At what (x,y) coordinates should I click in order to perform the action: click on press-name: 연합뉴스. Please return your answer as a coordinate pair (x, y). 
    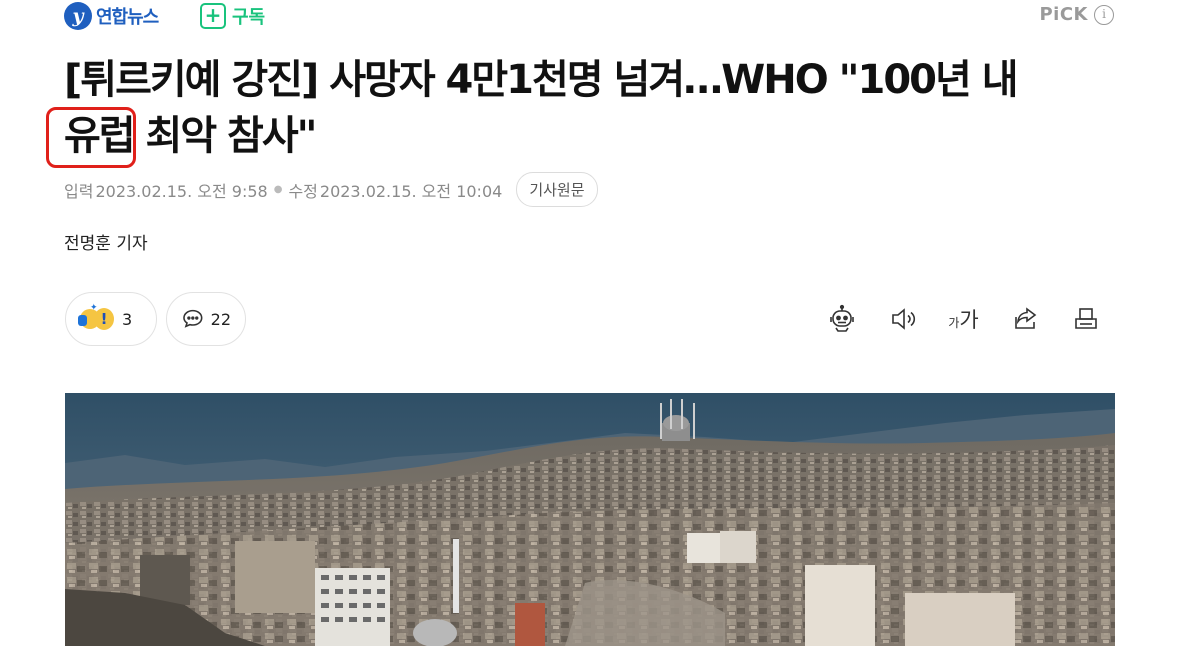
    Looking at the image, I should click on (127, 17).